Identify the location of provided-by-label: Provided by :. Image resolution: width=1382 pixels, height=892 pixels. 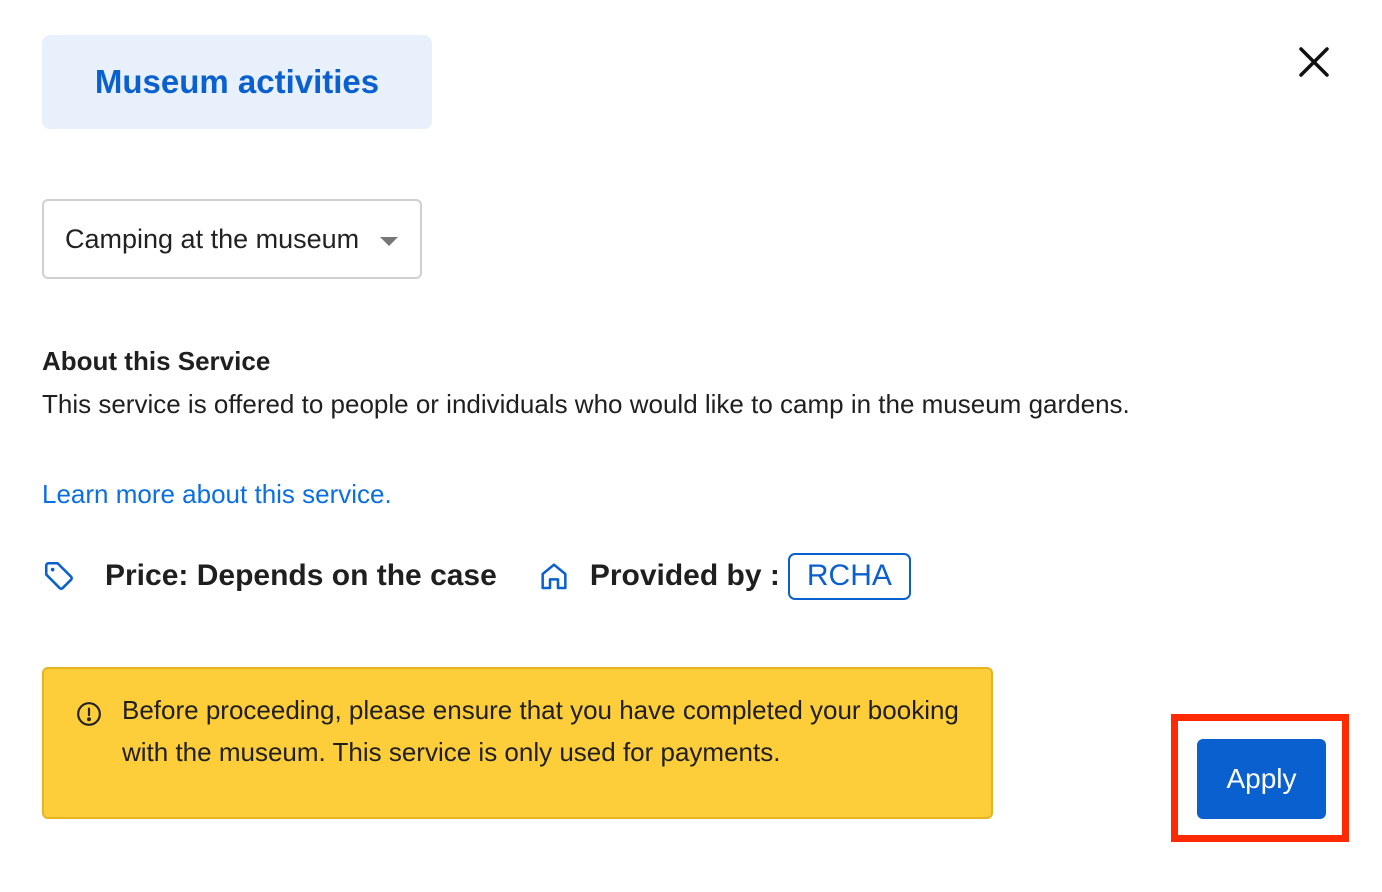
(684, 575).